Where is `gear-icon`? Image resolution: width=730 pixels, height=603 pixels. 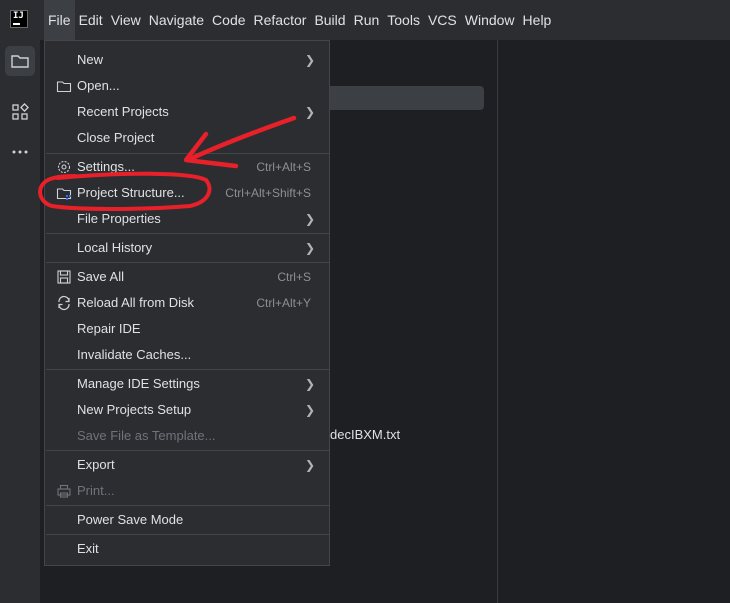 gear-icon is located at coordinates (64, 167).